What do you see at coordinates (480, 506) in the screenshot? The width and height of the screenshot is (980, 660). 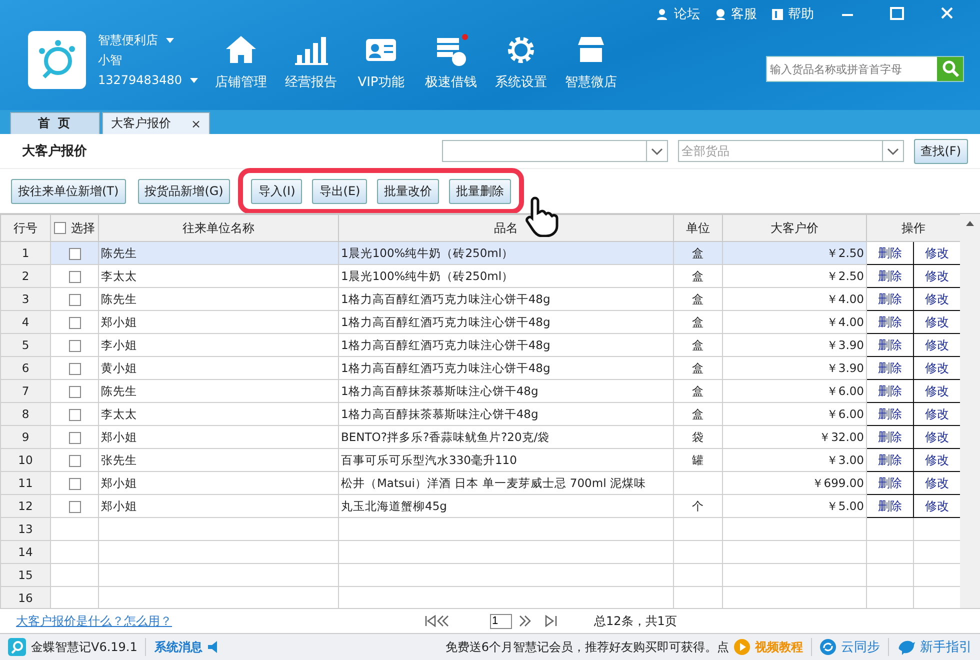 I see `table-row: 12 郑小姐 丸玉北海道蟹柳45g 个 ￥5.00 删除 修改` at bounding box center [480, 506].